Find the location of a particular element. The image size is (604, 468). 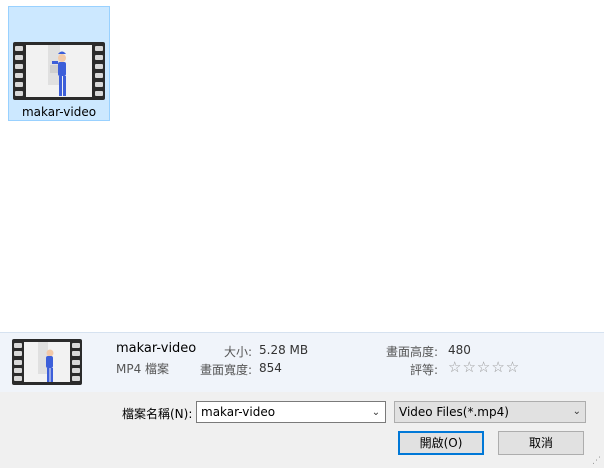

frame-height-label: 畫面高度: is located at coordinates (411, 352).